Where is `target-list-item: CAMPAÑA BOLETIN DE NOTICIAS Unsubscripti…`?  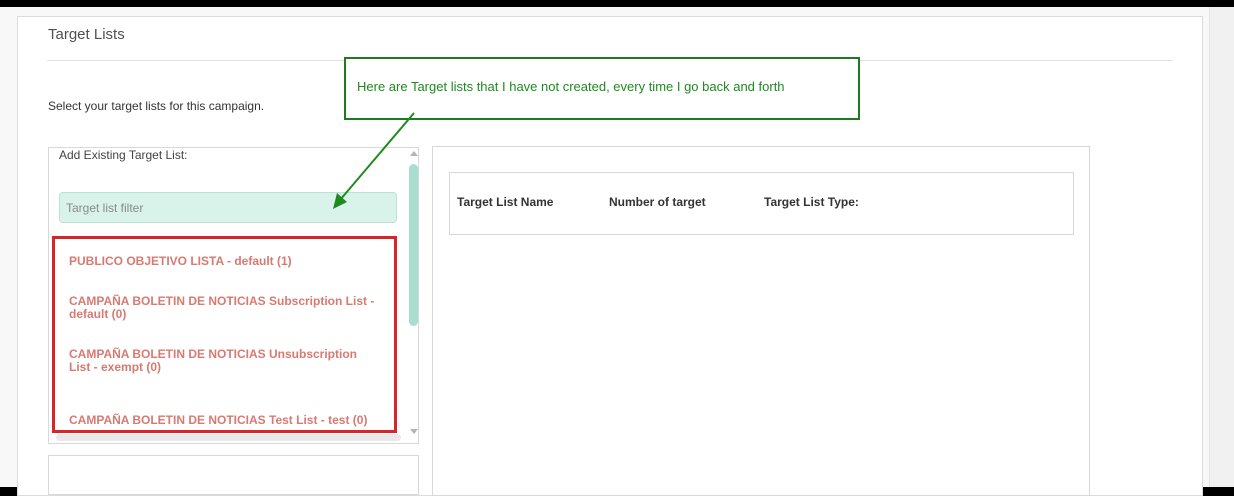
target-list-item: CAMPAÑA BOLETIN DE NOTICIAS Unsubscripti… is located at coordinates (224, 361).